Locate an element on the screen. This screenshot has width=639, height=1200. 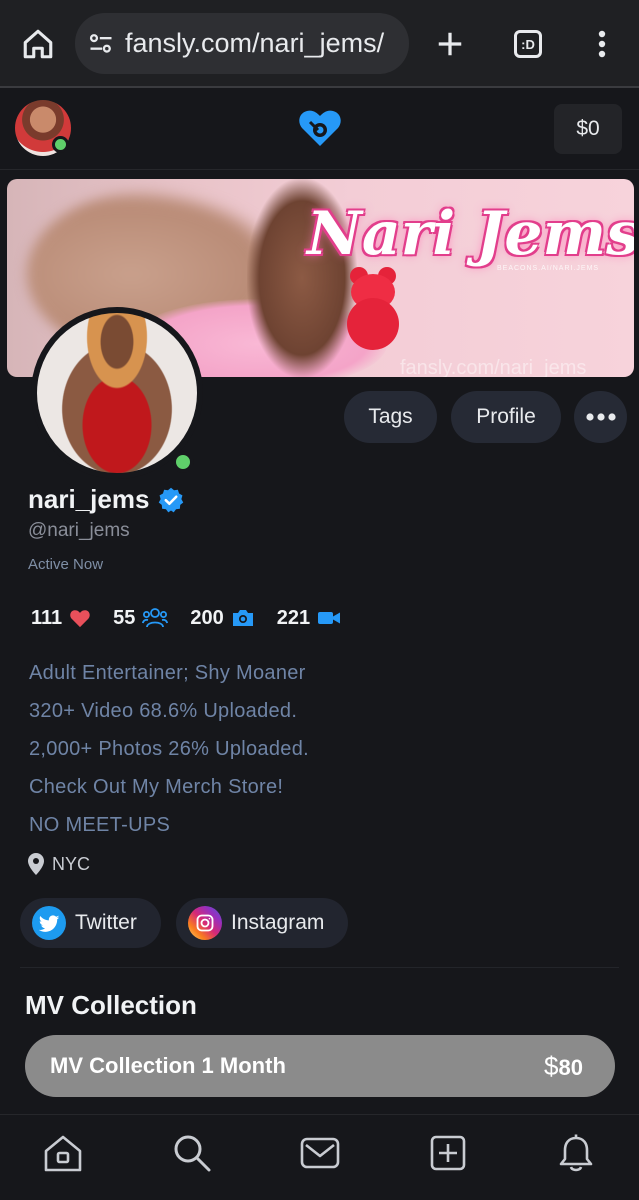
followers-stat: 55 is located at coordinates (141, 618).